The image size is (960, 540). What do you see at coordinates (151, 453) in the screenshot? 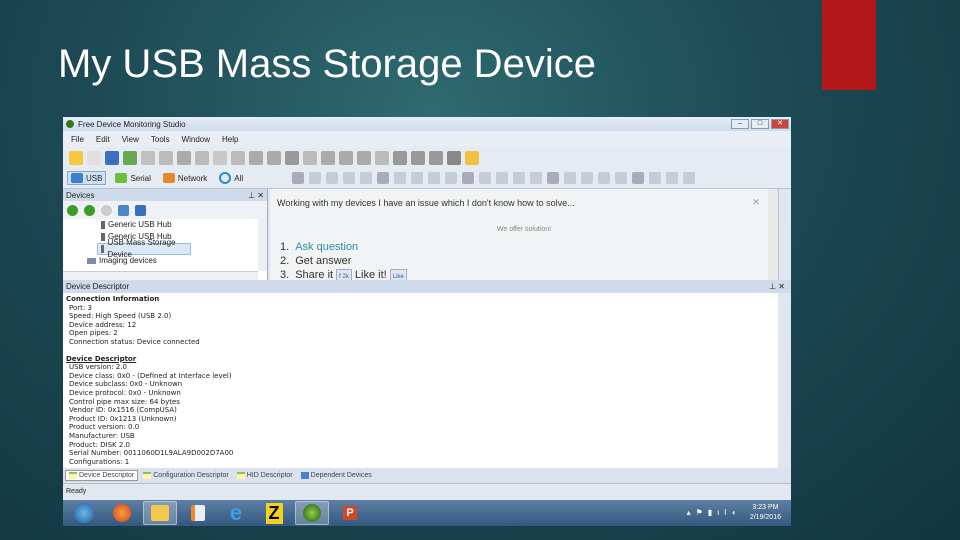
I see `descriptor-row: Serial Number: 0011060D1L9ALA9D002D7A00` at bounding box center [151, 453].